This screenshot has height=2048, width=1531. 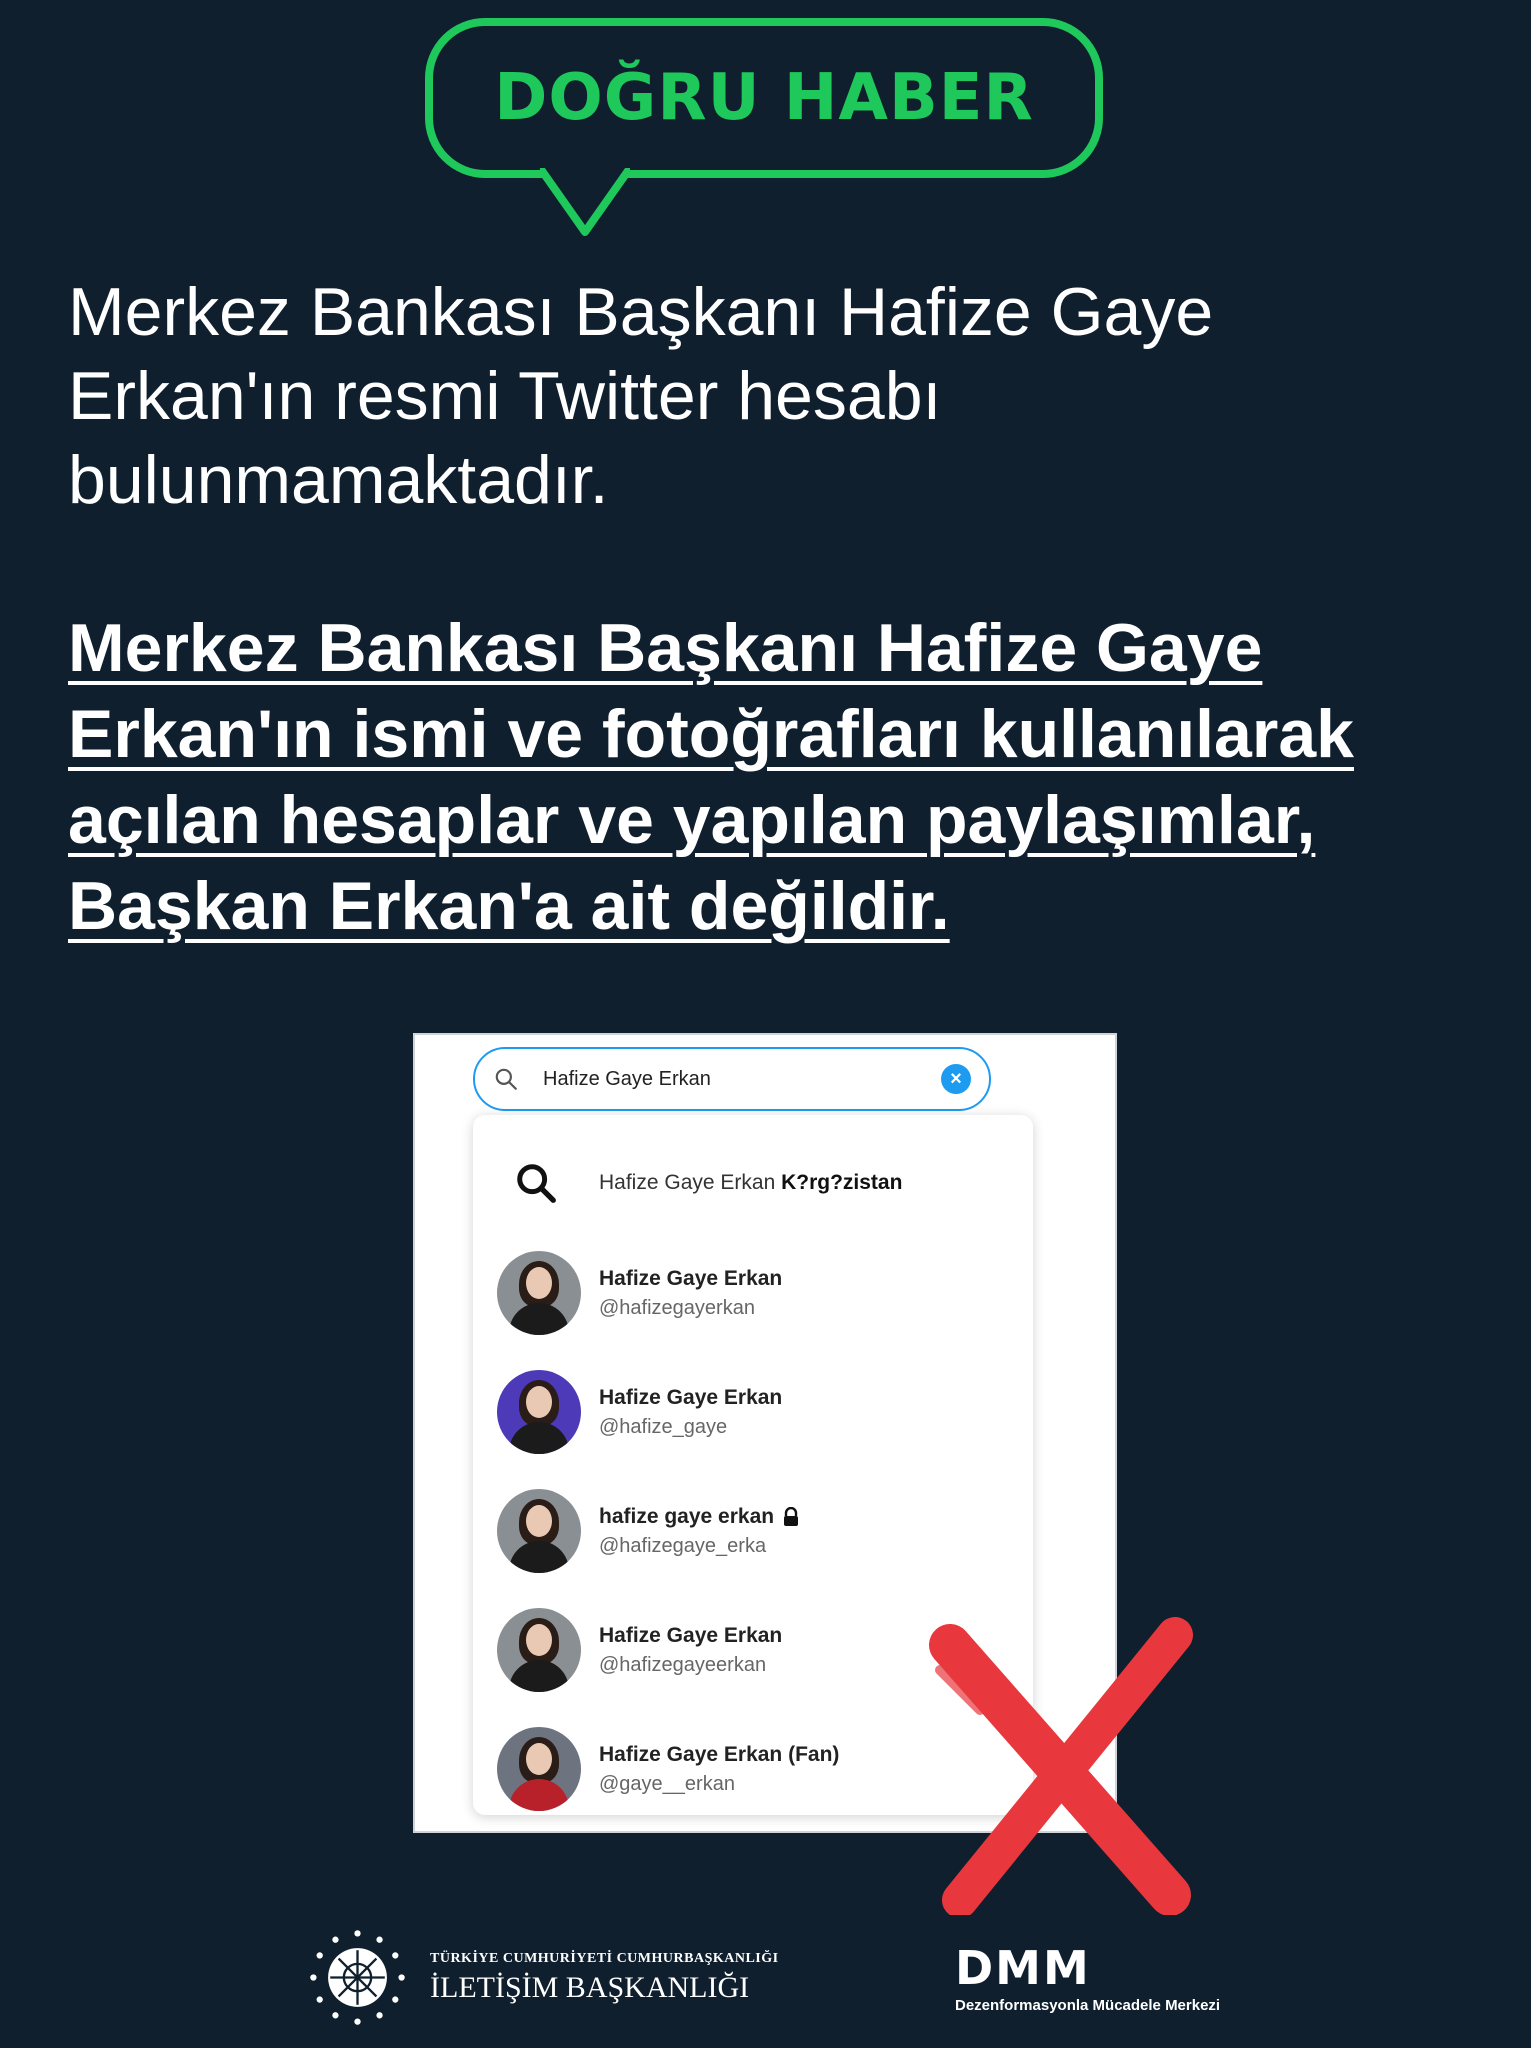 I want to click on badge-label: DOĞRU HABER, so click(x=764, y=98).